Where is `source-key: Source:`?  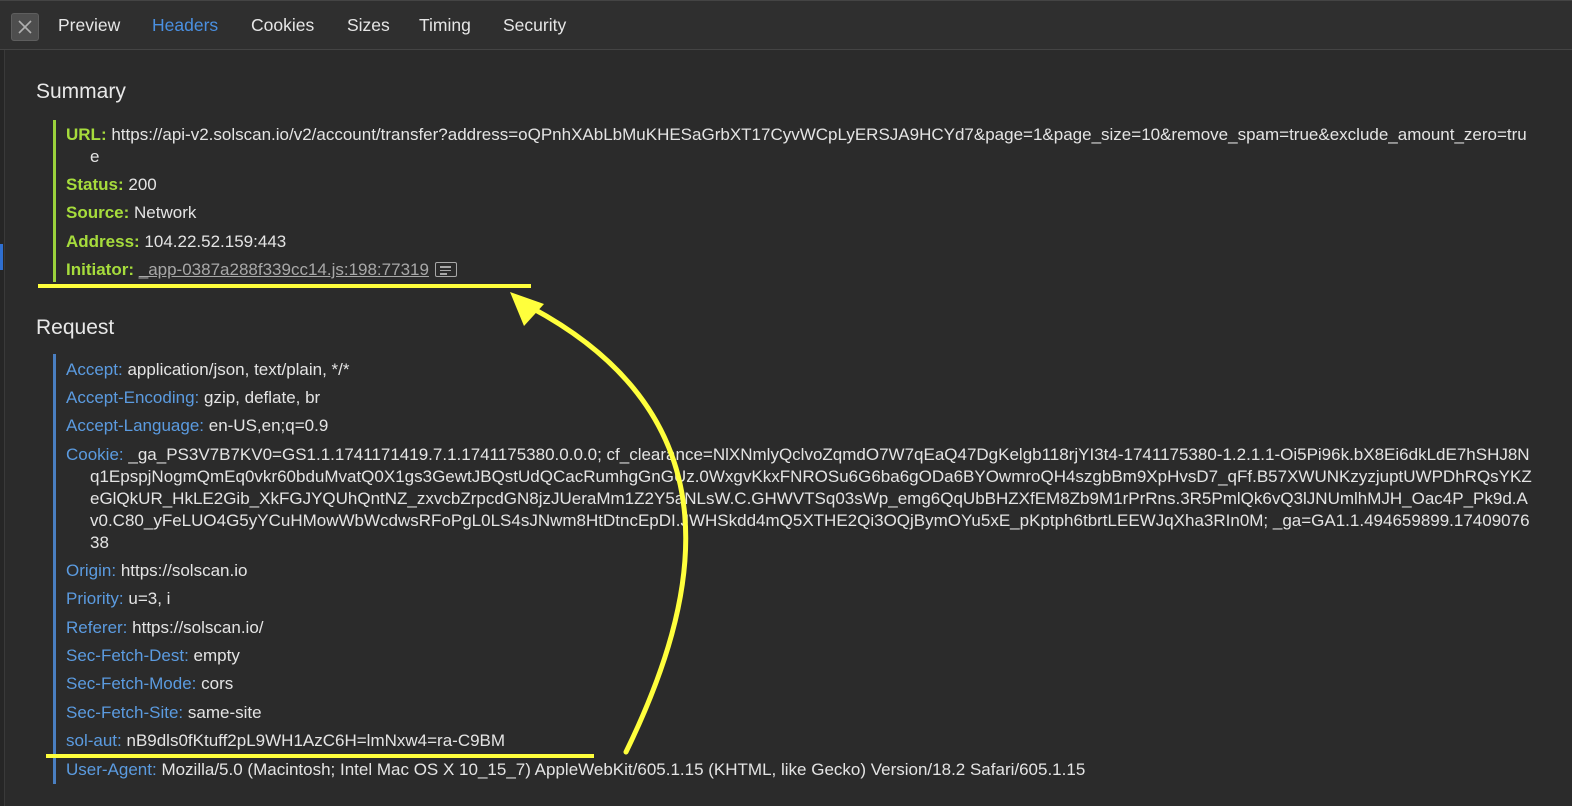 source-key: Source: is located at coordinates (98, 212).